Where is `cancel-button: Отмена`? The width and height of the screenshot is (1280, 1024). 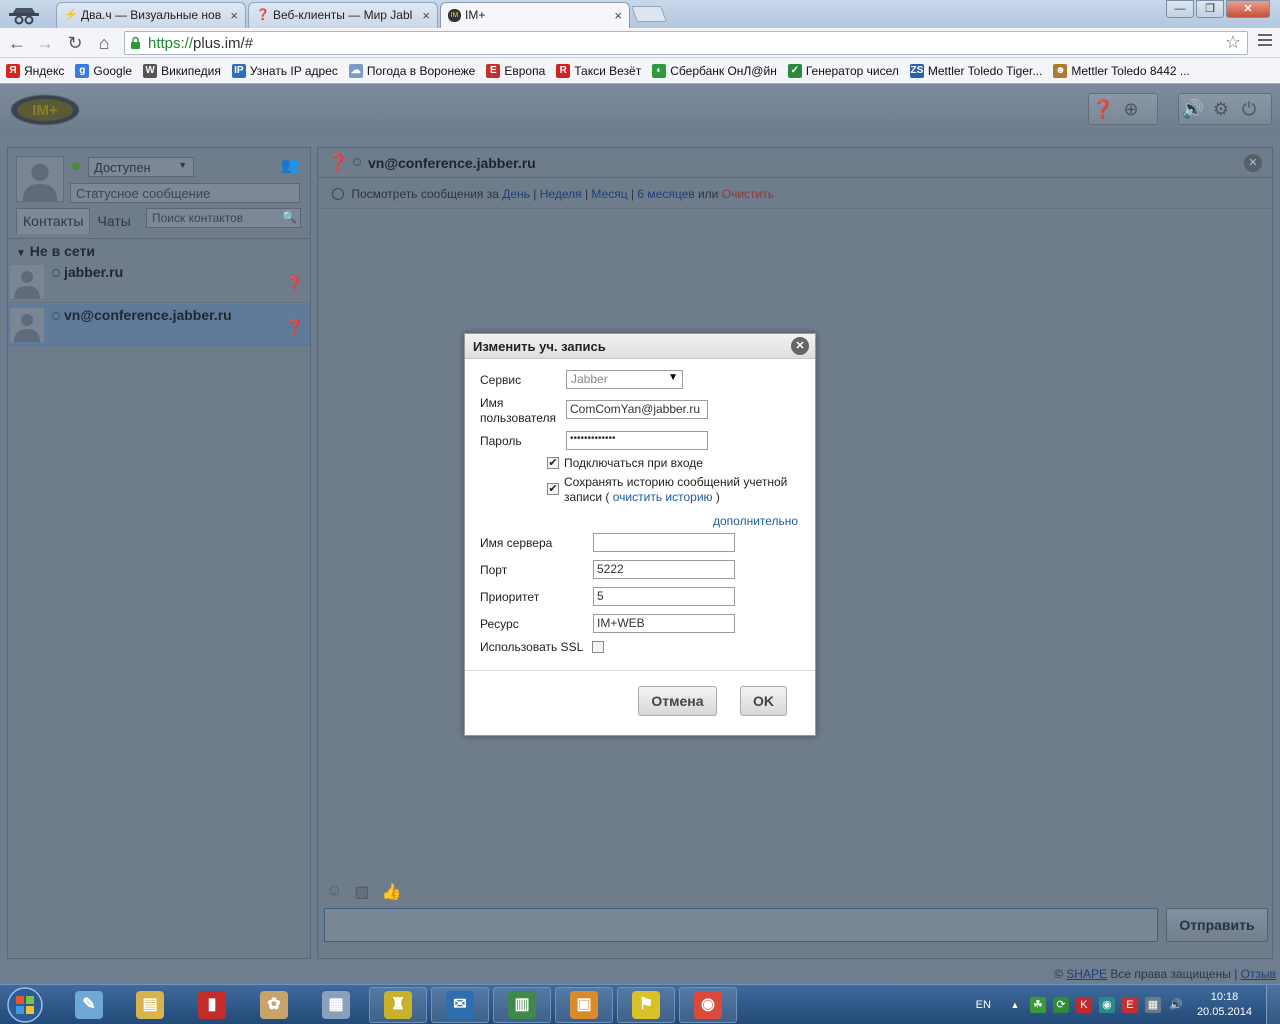
cancel-button: Отмена is located at coordinates (677, 701).